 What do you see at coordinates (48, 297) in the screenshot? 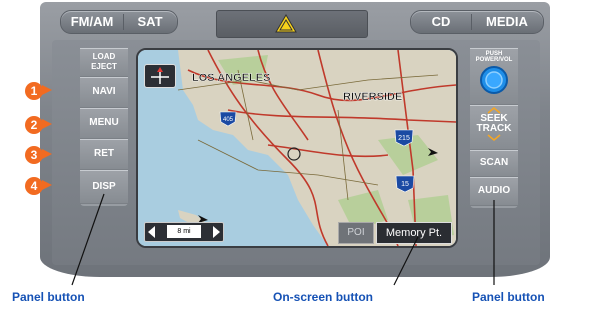
I see `caption-panel-button-left: Panel button` at bounding box center [48, 297].